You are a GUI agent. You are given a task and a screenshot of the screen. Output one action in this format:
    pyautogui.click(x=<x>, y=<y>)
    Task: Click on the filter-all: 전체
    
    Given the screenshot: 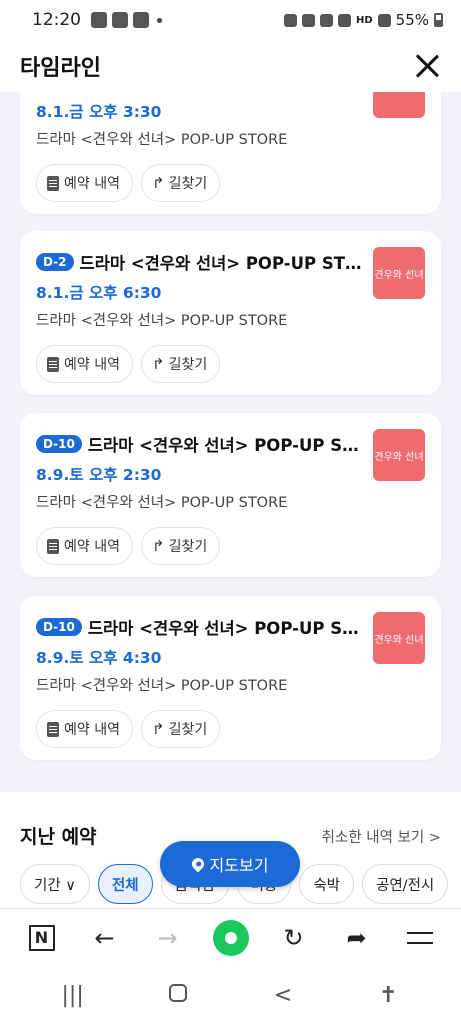 What is the action you would take?
    pyautogui.click(x=125, y=884)
    